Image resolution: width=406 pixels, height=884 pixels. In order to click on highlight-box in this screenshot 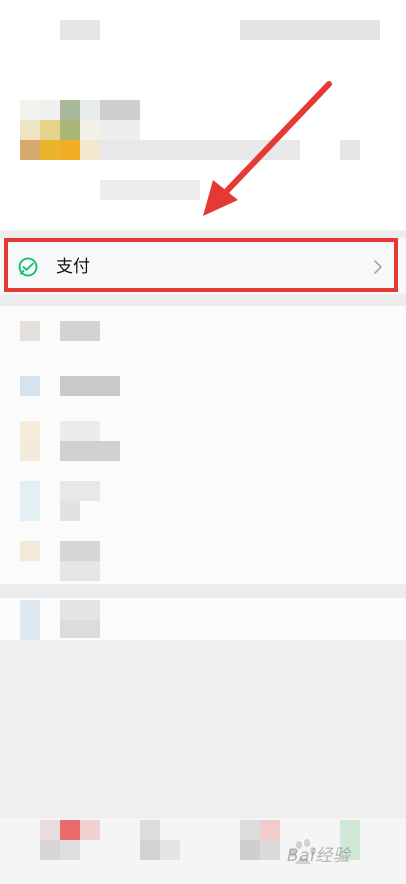, I will do `click(201, 265)`.